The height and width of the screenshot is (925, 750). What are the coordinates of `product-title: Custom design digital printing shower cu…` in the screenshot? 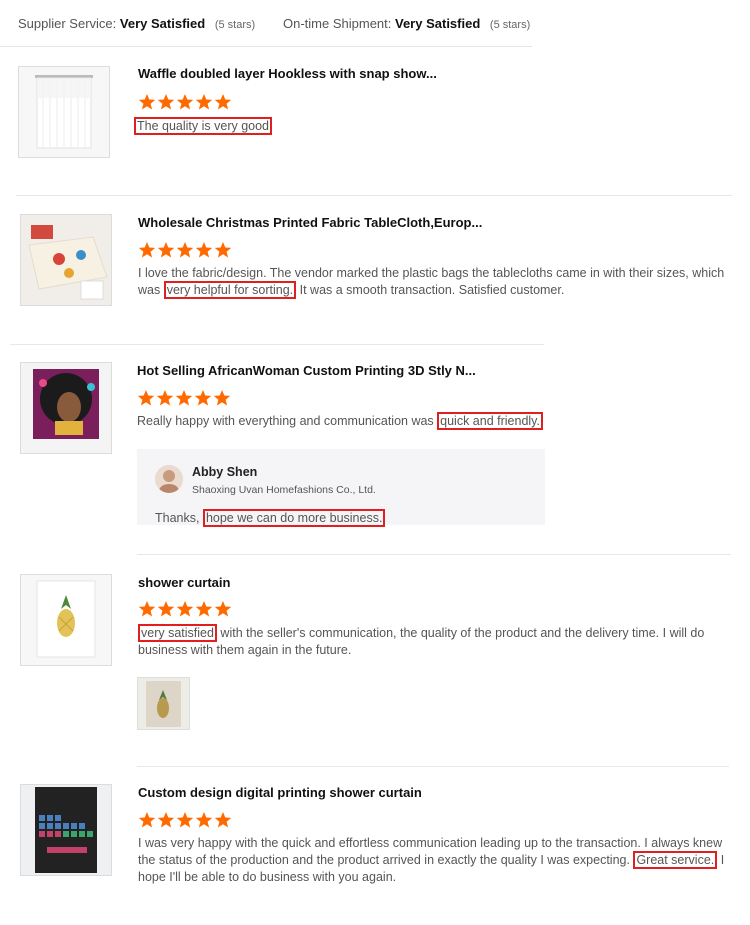 It's located at (280, 792).